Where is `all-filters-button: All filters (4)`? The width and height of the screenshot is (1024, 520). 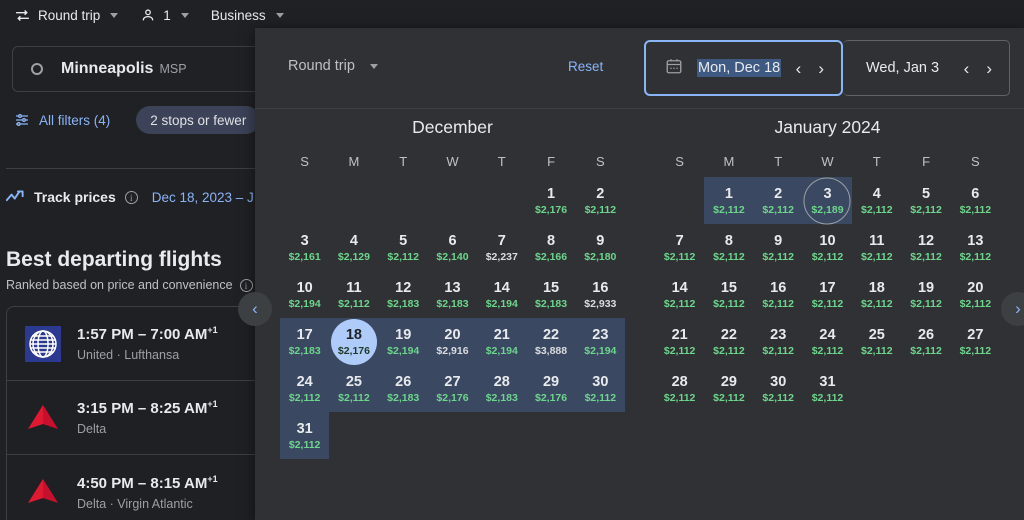 all-filters-button: All filters (4) is located at coordinates (62, 120).